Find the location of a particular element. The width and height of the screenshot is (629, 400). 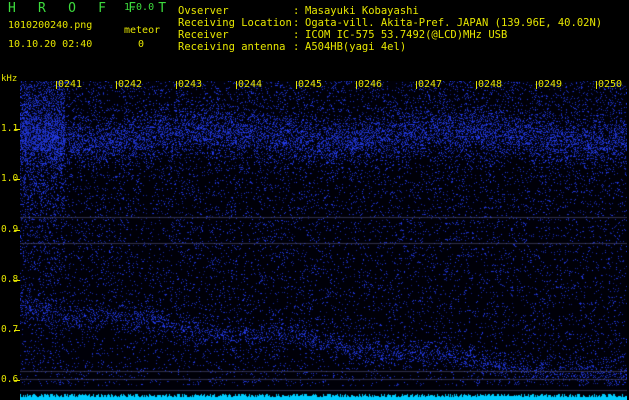

info-key-observer: Ovserver is located at coordinates (203, 11).